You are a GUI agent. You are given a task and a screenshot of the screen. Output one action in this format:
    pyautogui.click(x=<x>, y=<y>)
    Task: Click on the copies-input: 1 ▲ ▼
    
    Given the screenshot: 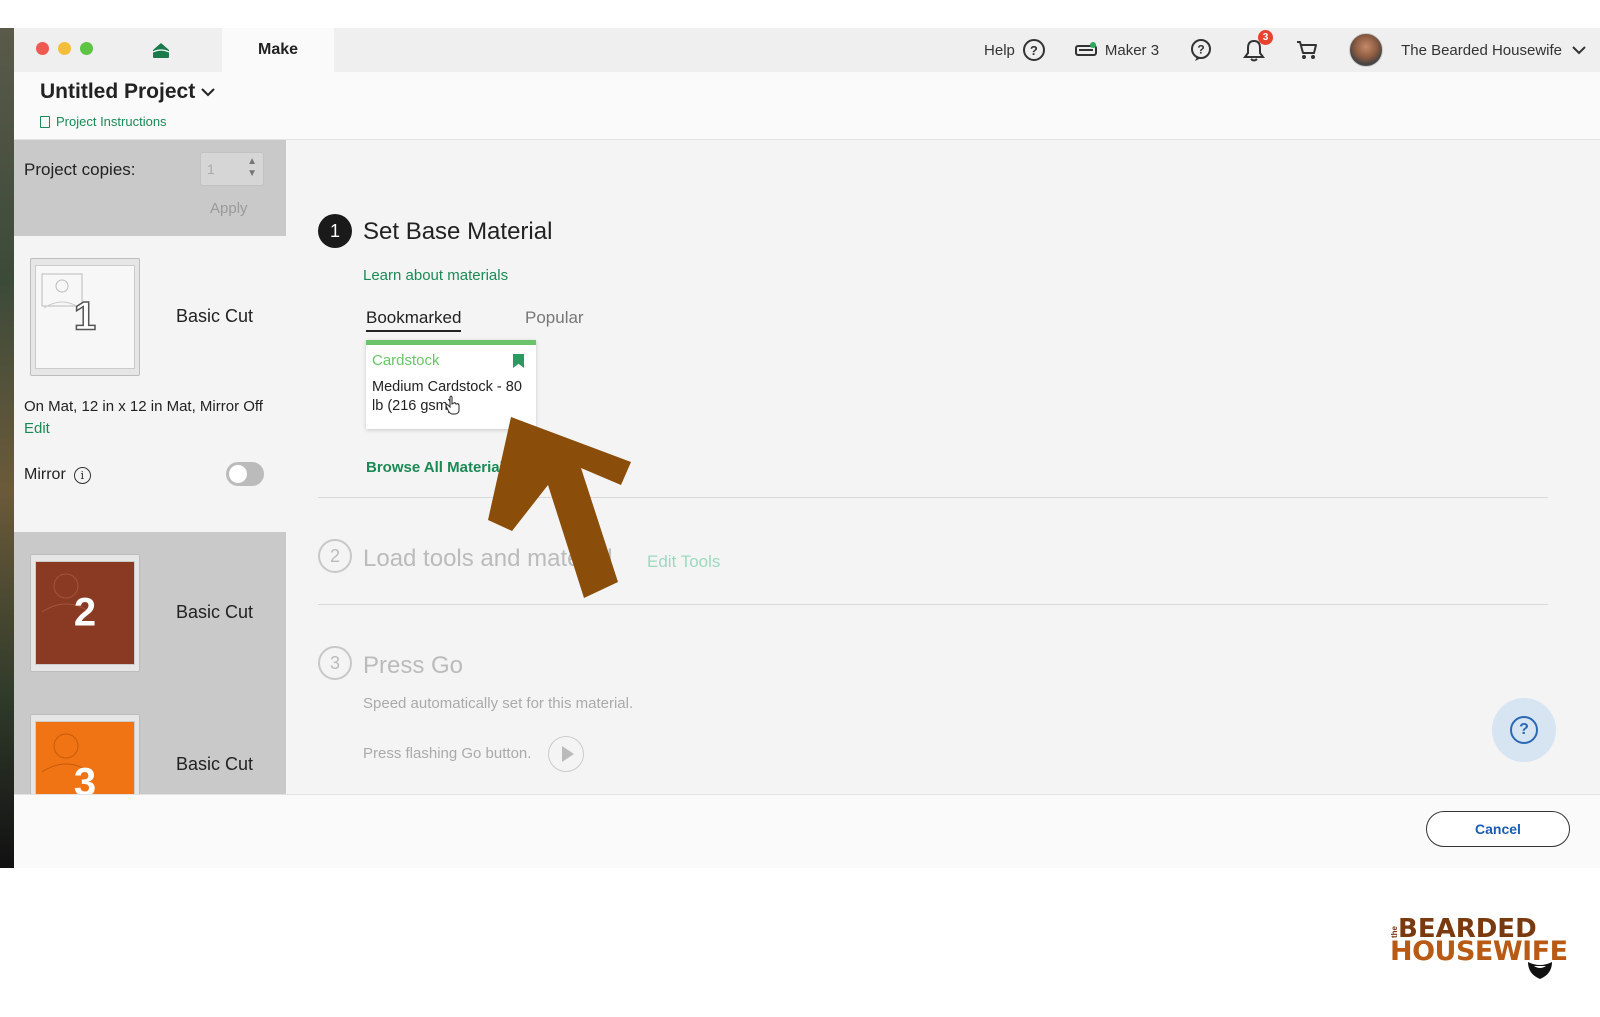 What is the action you would take?
    pyautogui.click(x=232, y=169)
    